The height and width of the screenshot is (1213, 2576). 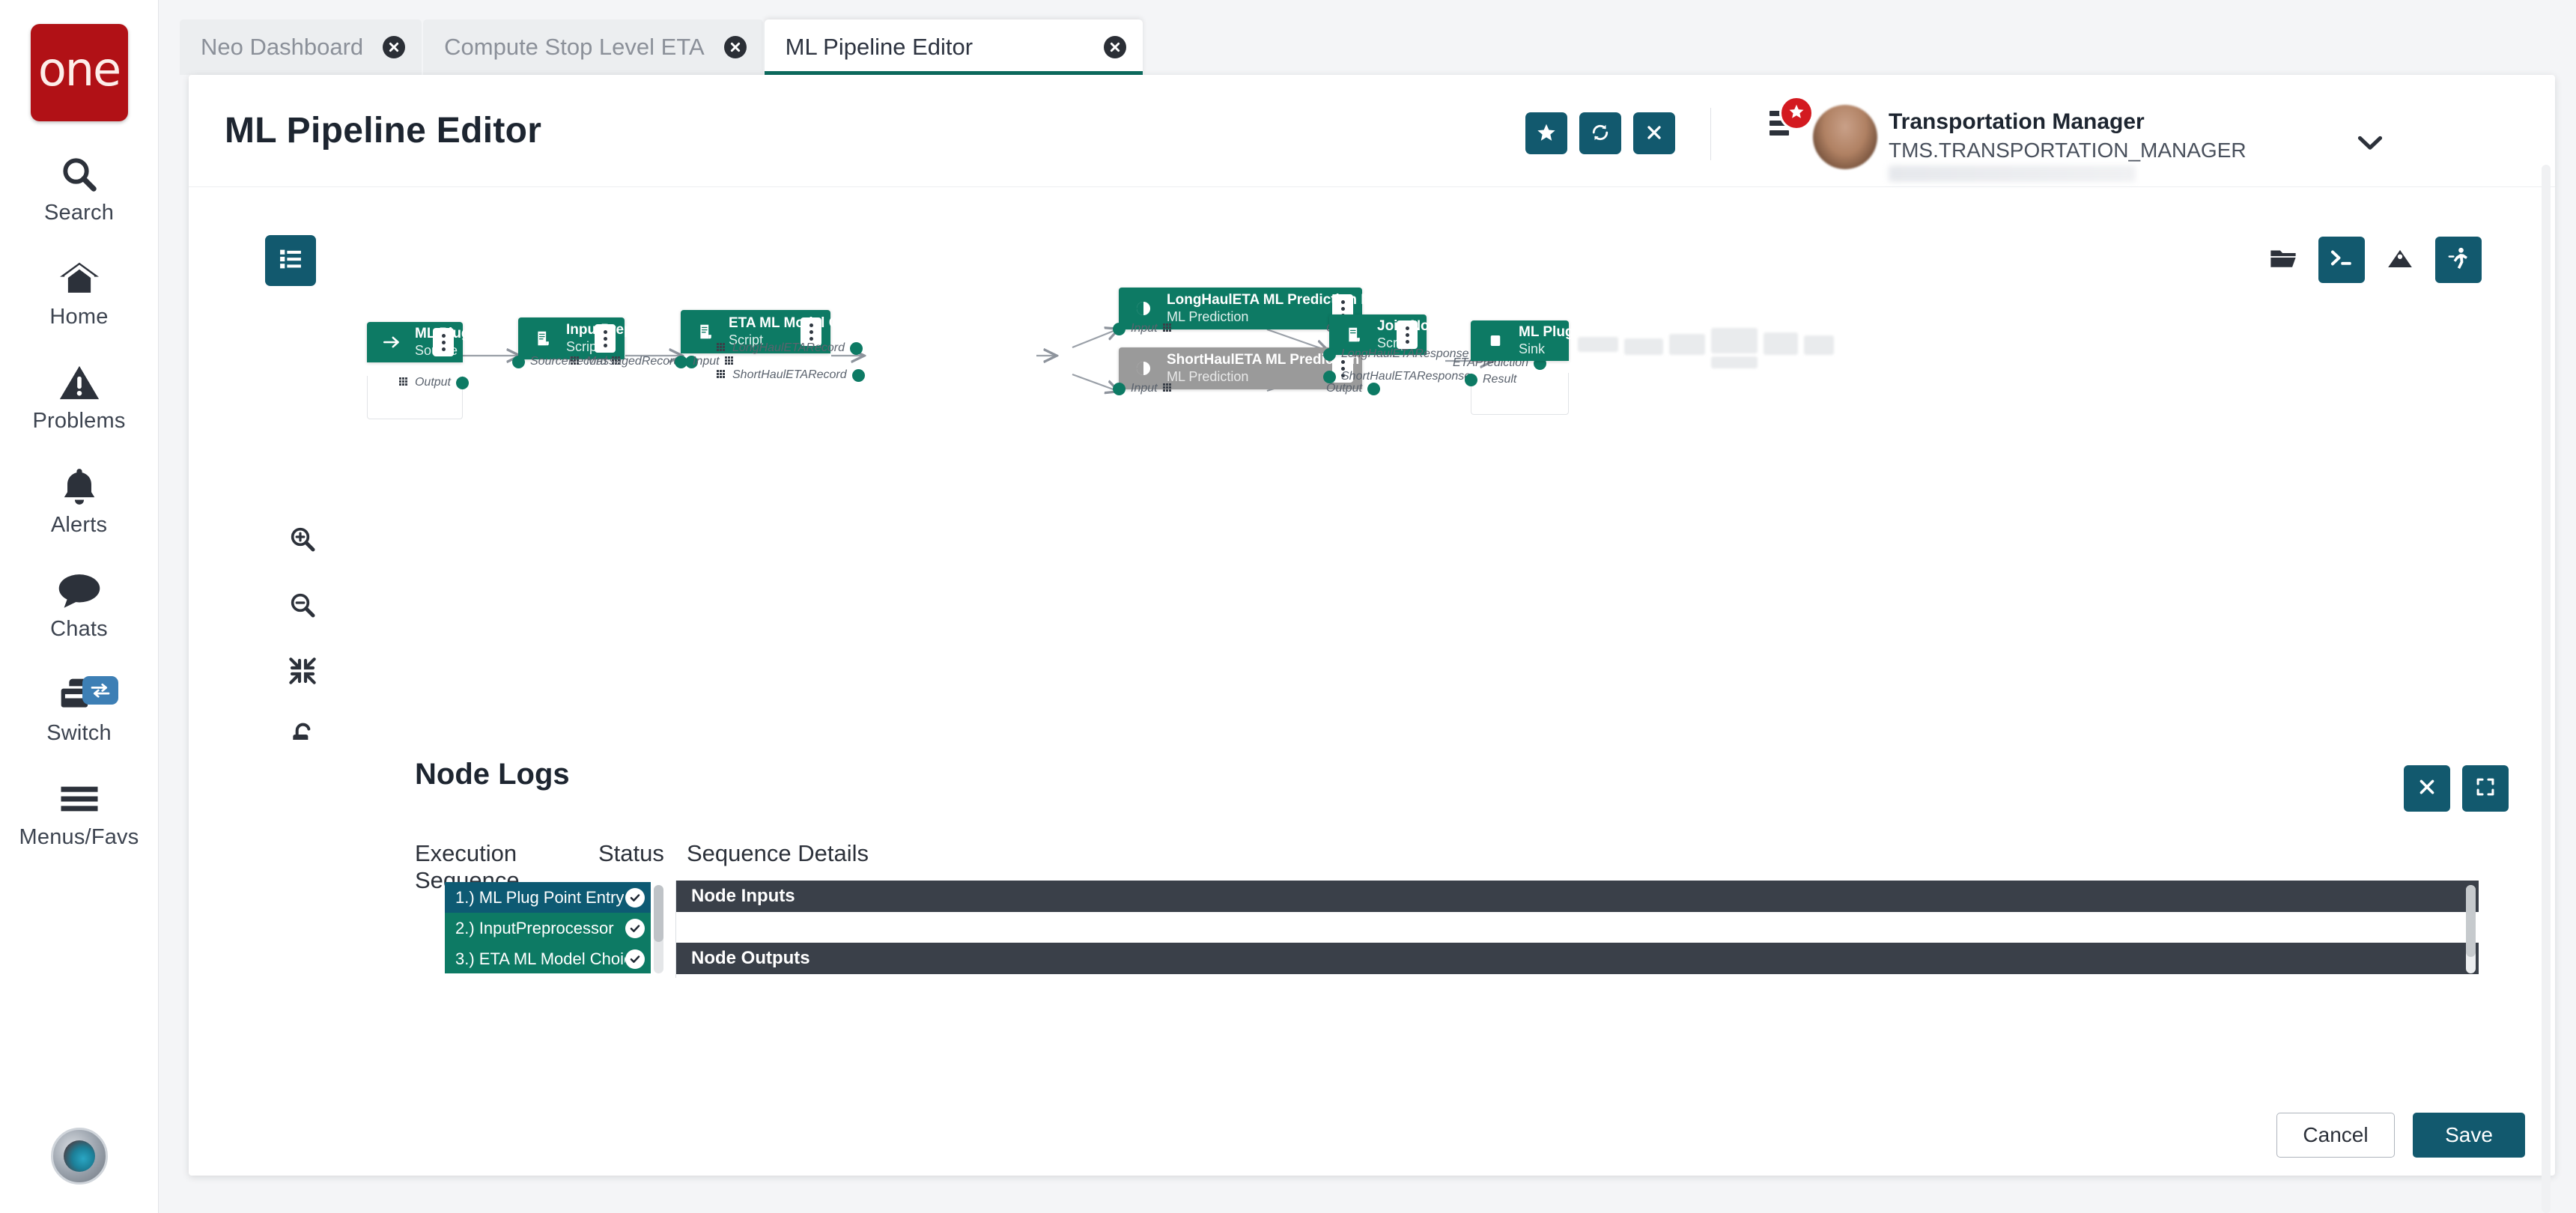 What do you see at coordinates (79, 525) in the screenshot?
I see `sidebar-item-label: Alerts` at bounding box center [79, 525].